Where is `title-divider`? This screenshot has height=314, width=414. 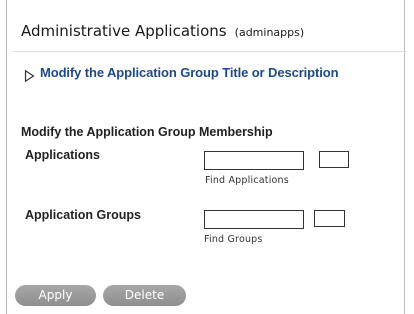 title-divider is located at coordinates (209, 51).